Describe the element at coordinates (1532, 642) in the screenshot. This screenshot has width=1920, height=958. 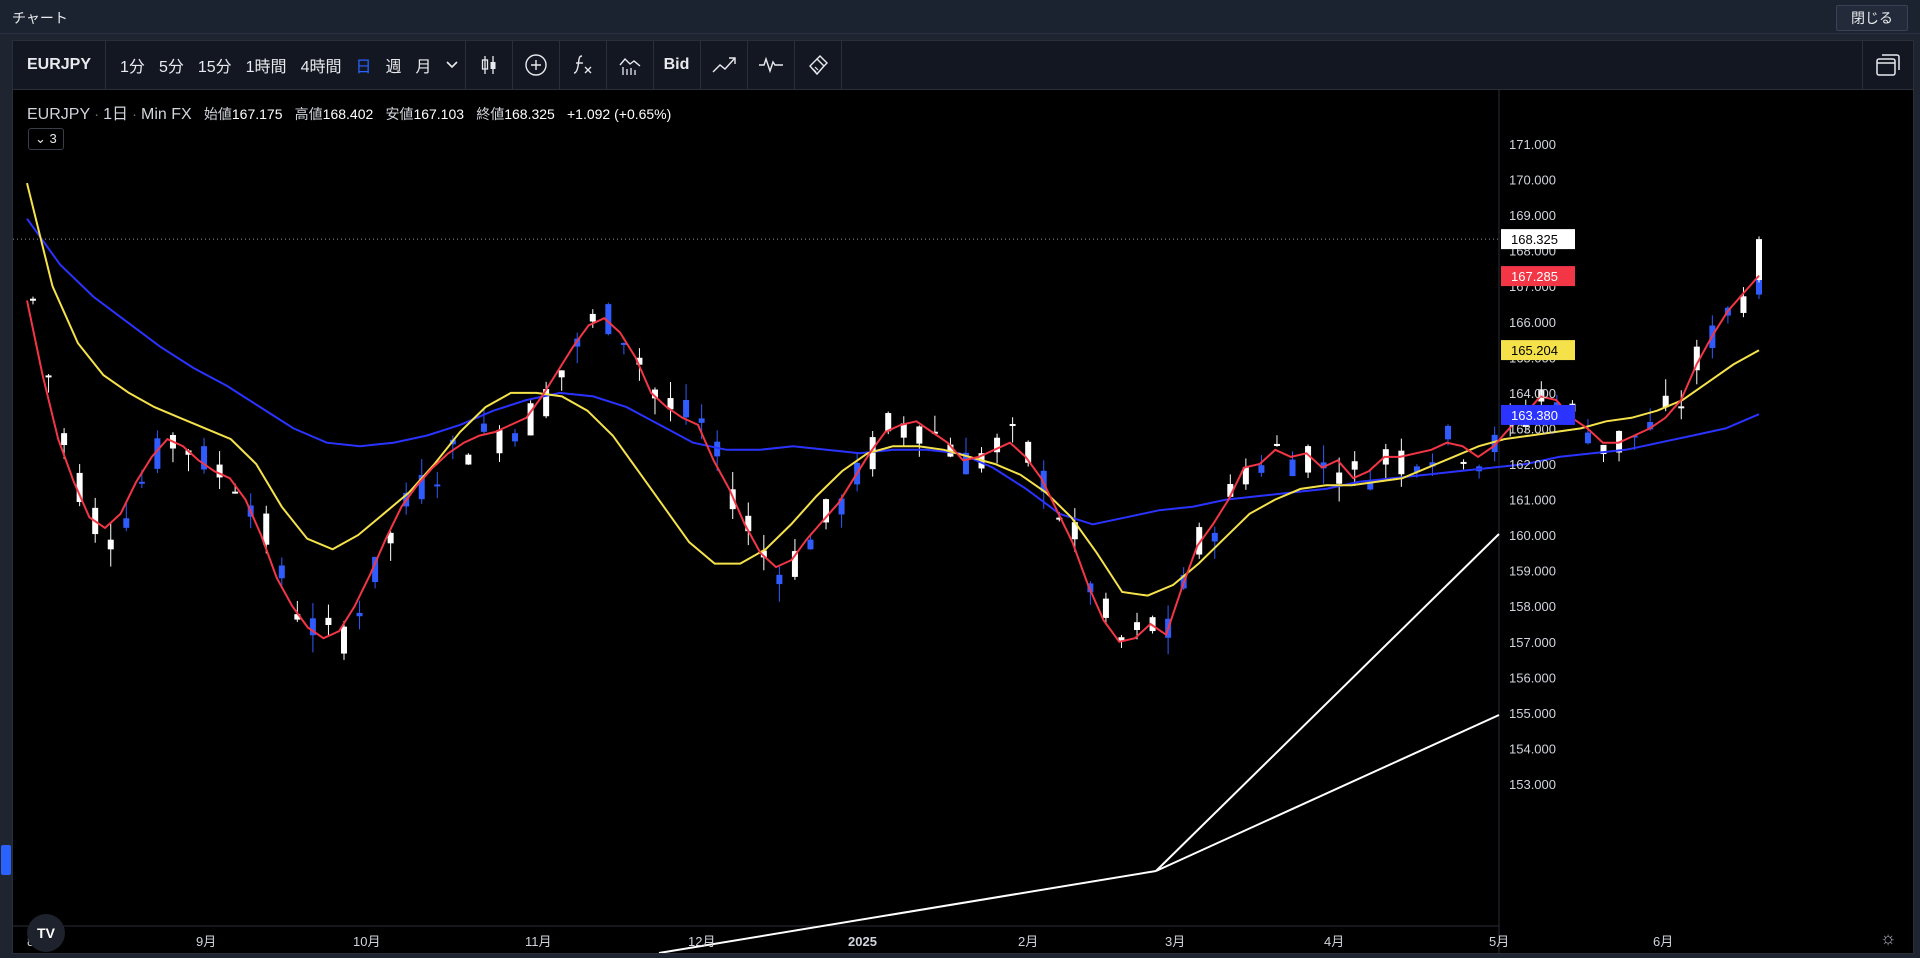
I see `y-tick-label: 157.000` at that location.